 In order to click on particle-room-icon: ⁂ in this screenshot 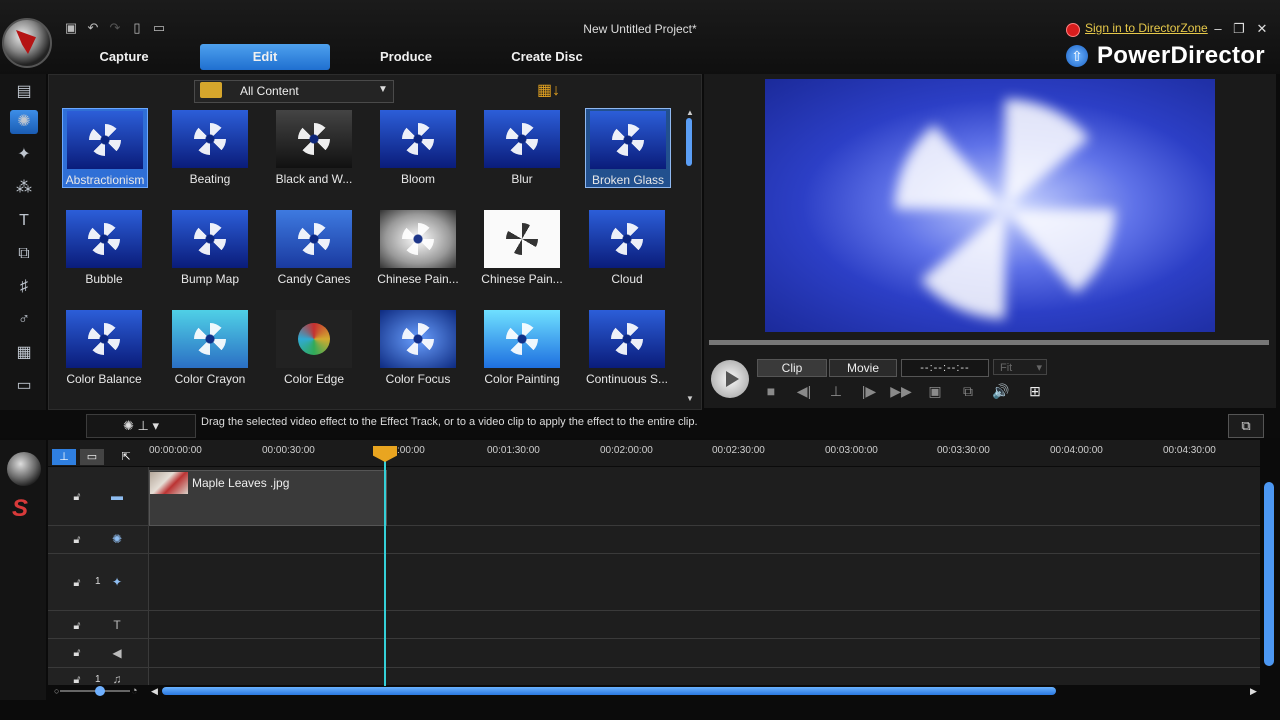, I will do `click(24, 188)`.